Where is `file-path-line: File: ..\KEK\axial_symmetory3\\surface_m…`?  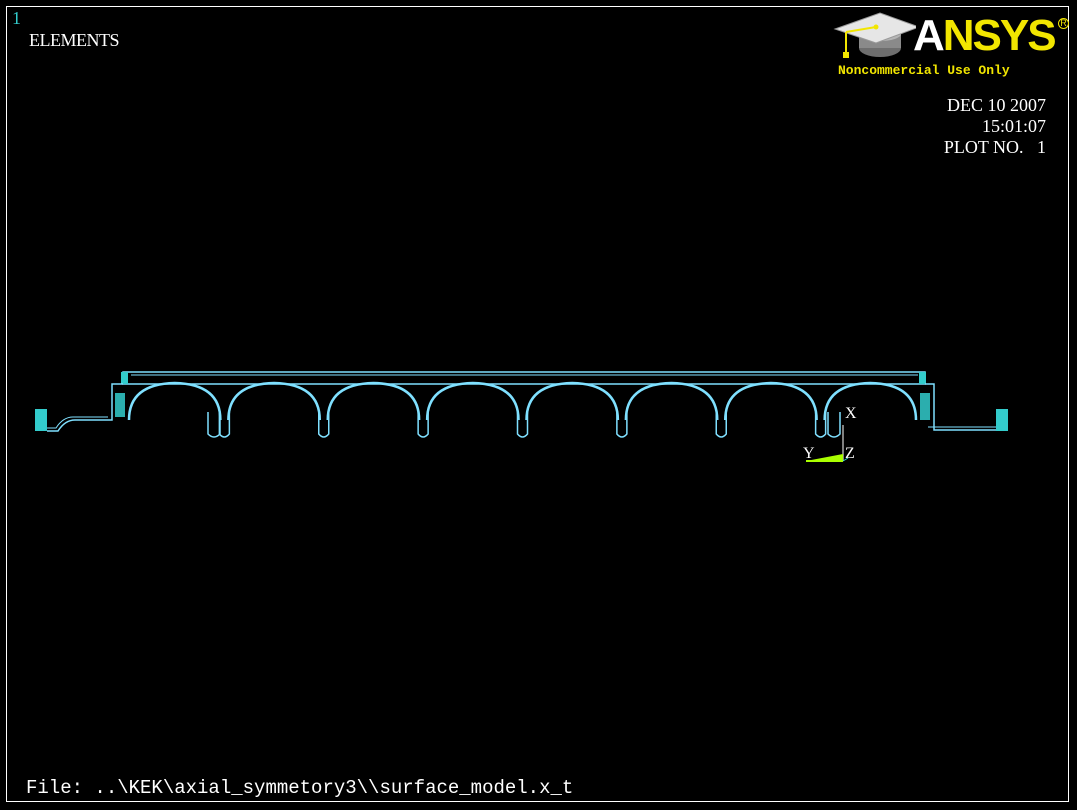
file-path-line: File: ..\KEK\axial_symmetory3\\surface_m… is located at coordinates (300, 788).